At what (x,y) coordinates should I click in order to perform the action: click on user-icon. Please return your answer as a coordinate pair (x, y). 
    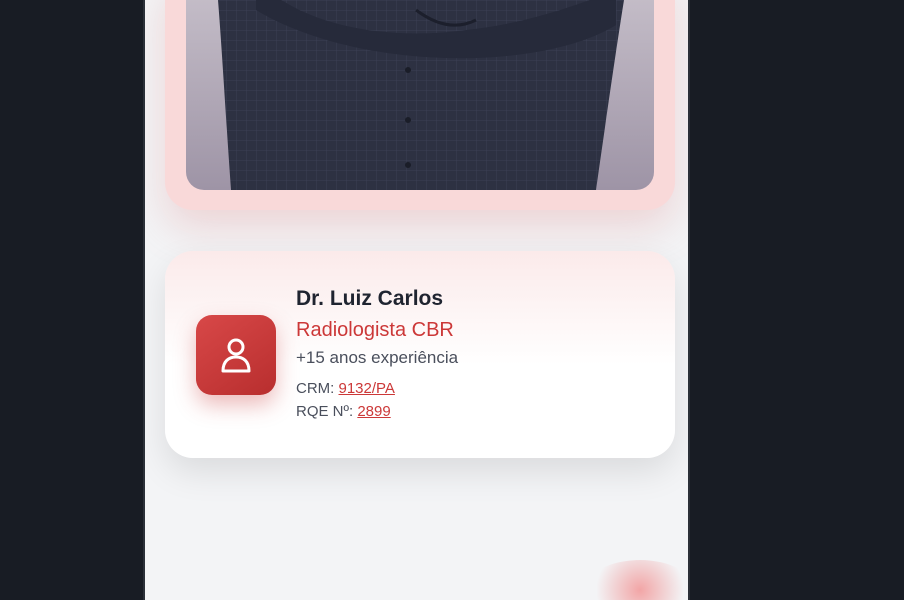
    Looking at the image, I should click on (236, 355).